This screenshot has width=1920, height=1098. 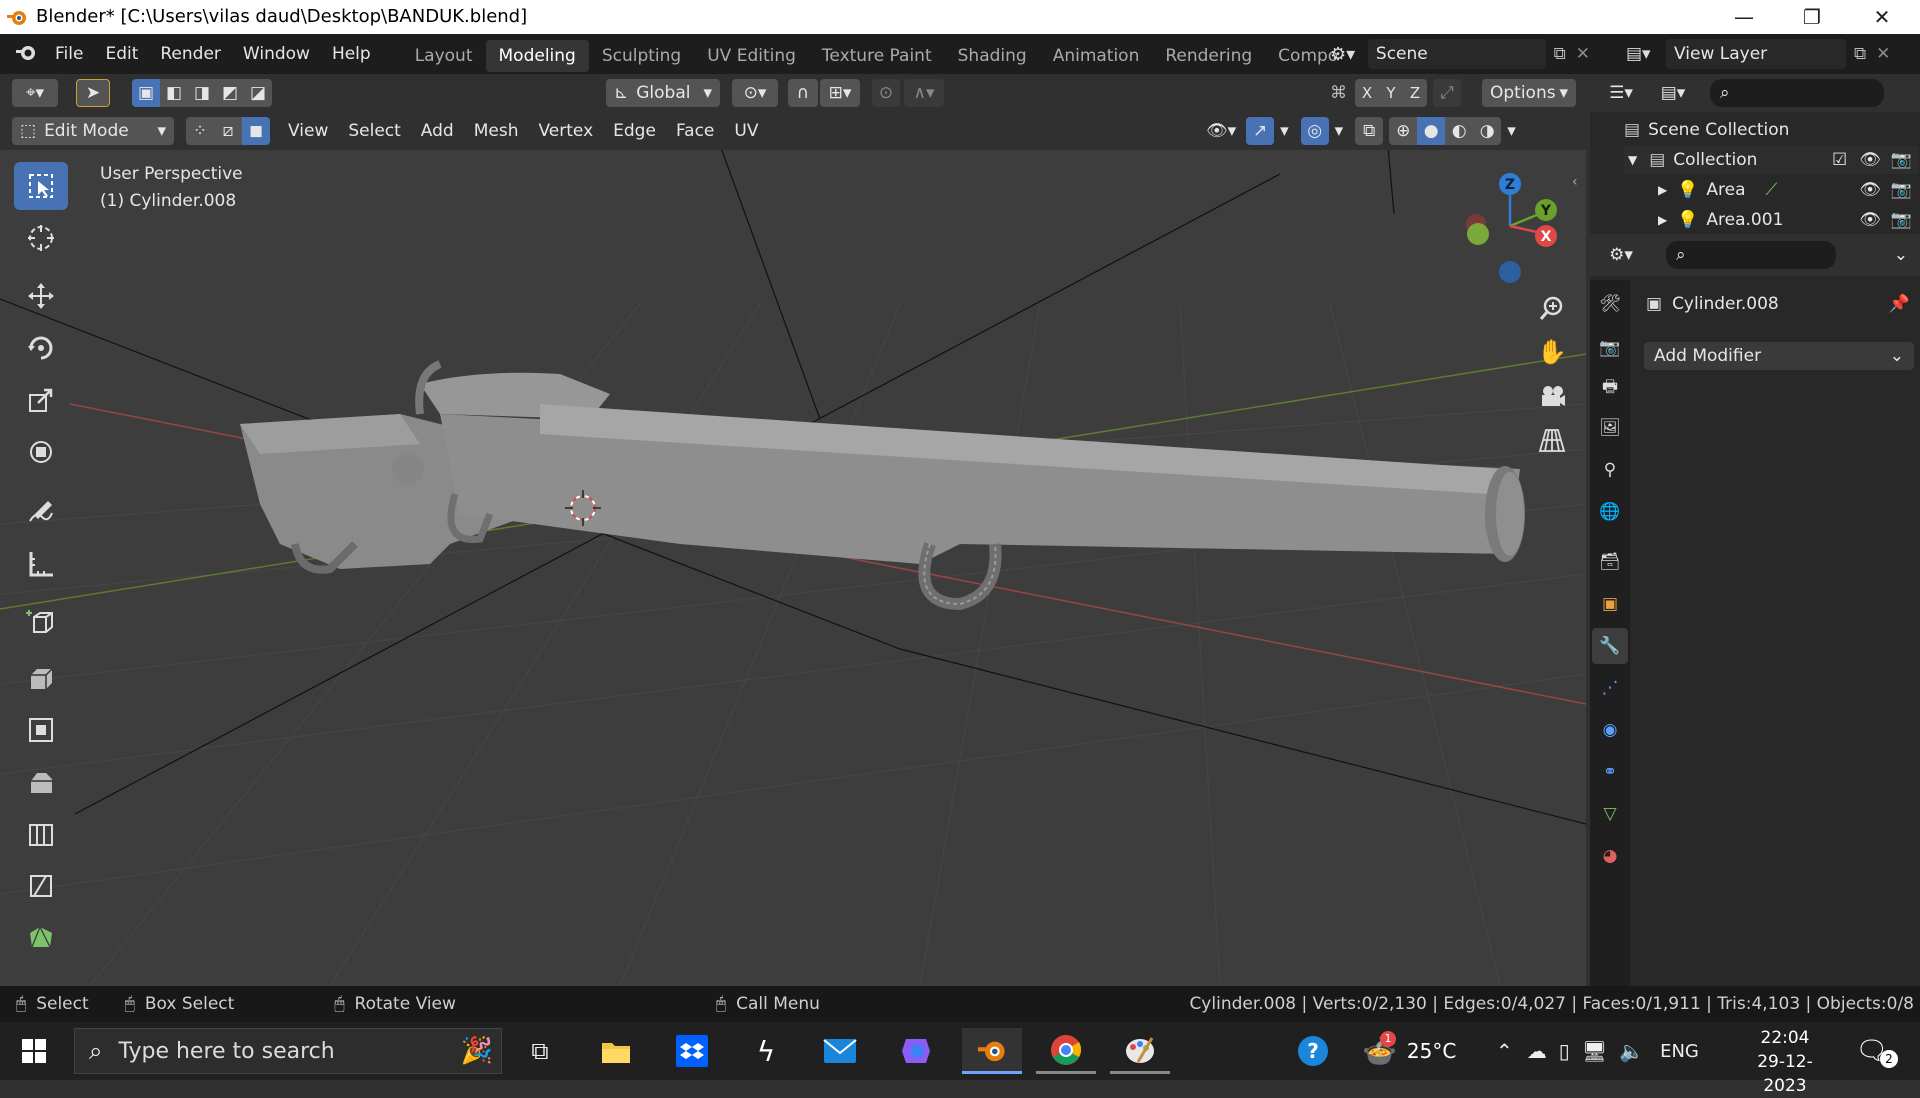 What do you see at coordinates (1673, 93) in the screenshot?
I see `display-mode-icon: ▤▾` at bounding box center [1673, 93].